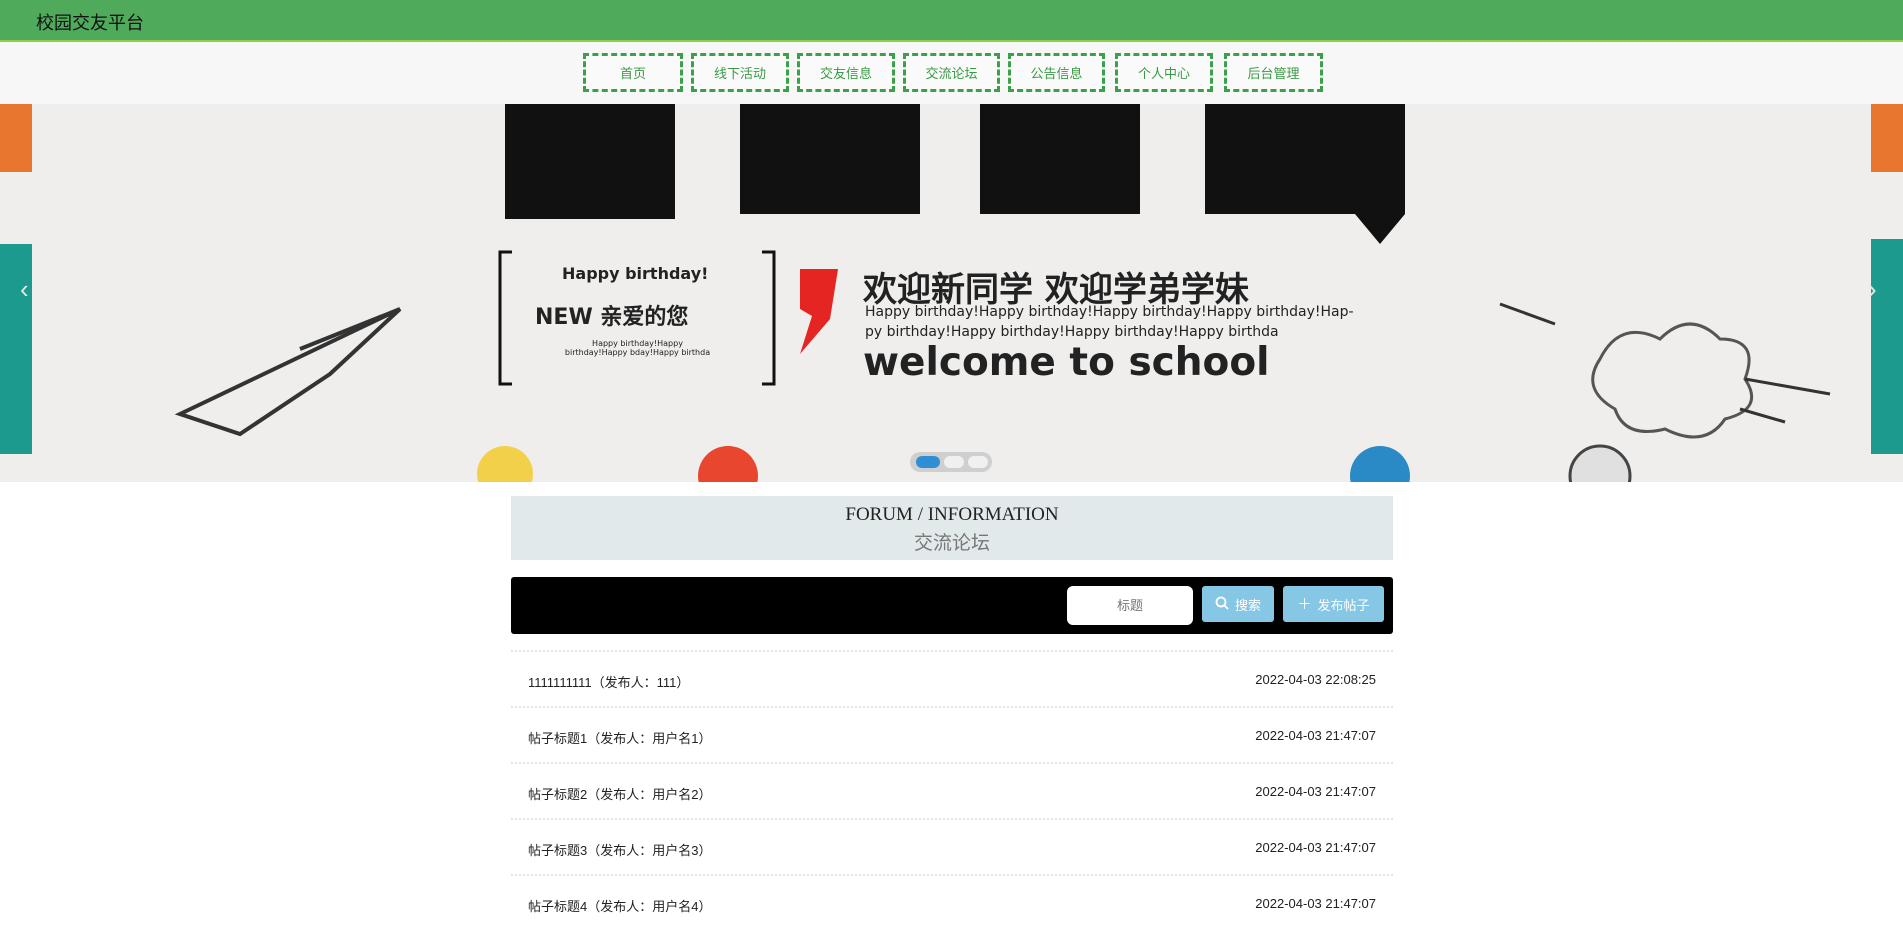 Image resolution: width=1903 pixels, height=932 pixels. I want to click on carousel-prev-icon: ‹, so click(24, 289).